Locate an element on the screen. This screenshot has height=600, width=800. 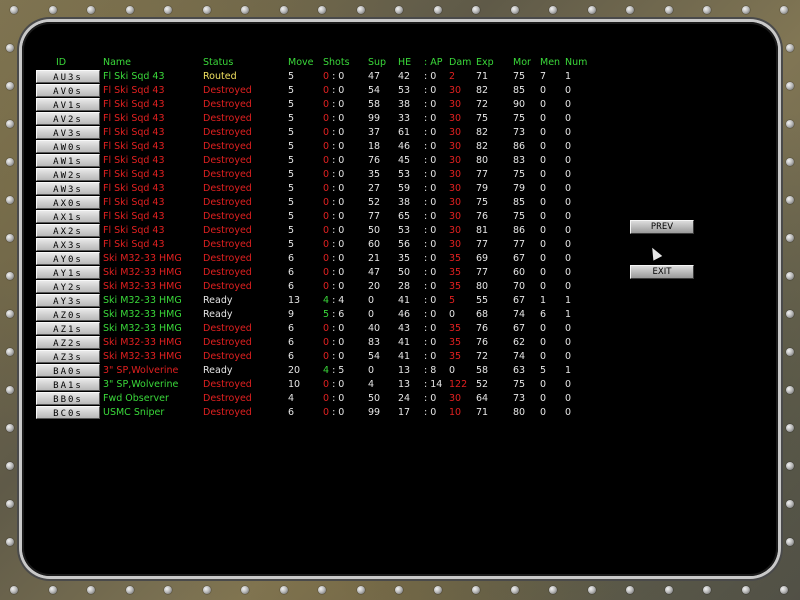
unit-id-button: AX0s is located at coordinates (68, 202).